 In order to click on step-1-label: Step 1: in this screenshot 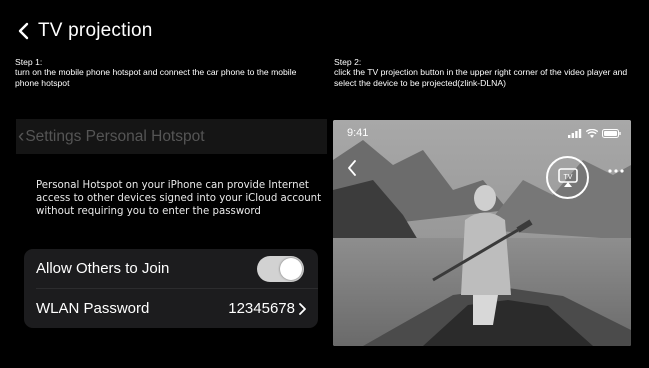, I will do `click(29, 62)`.